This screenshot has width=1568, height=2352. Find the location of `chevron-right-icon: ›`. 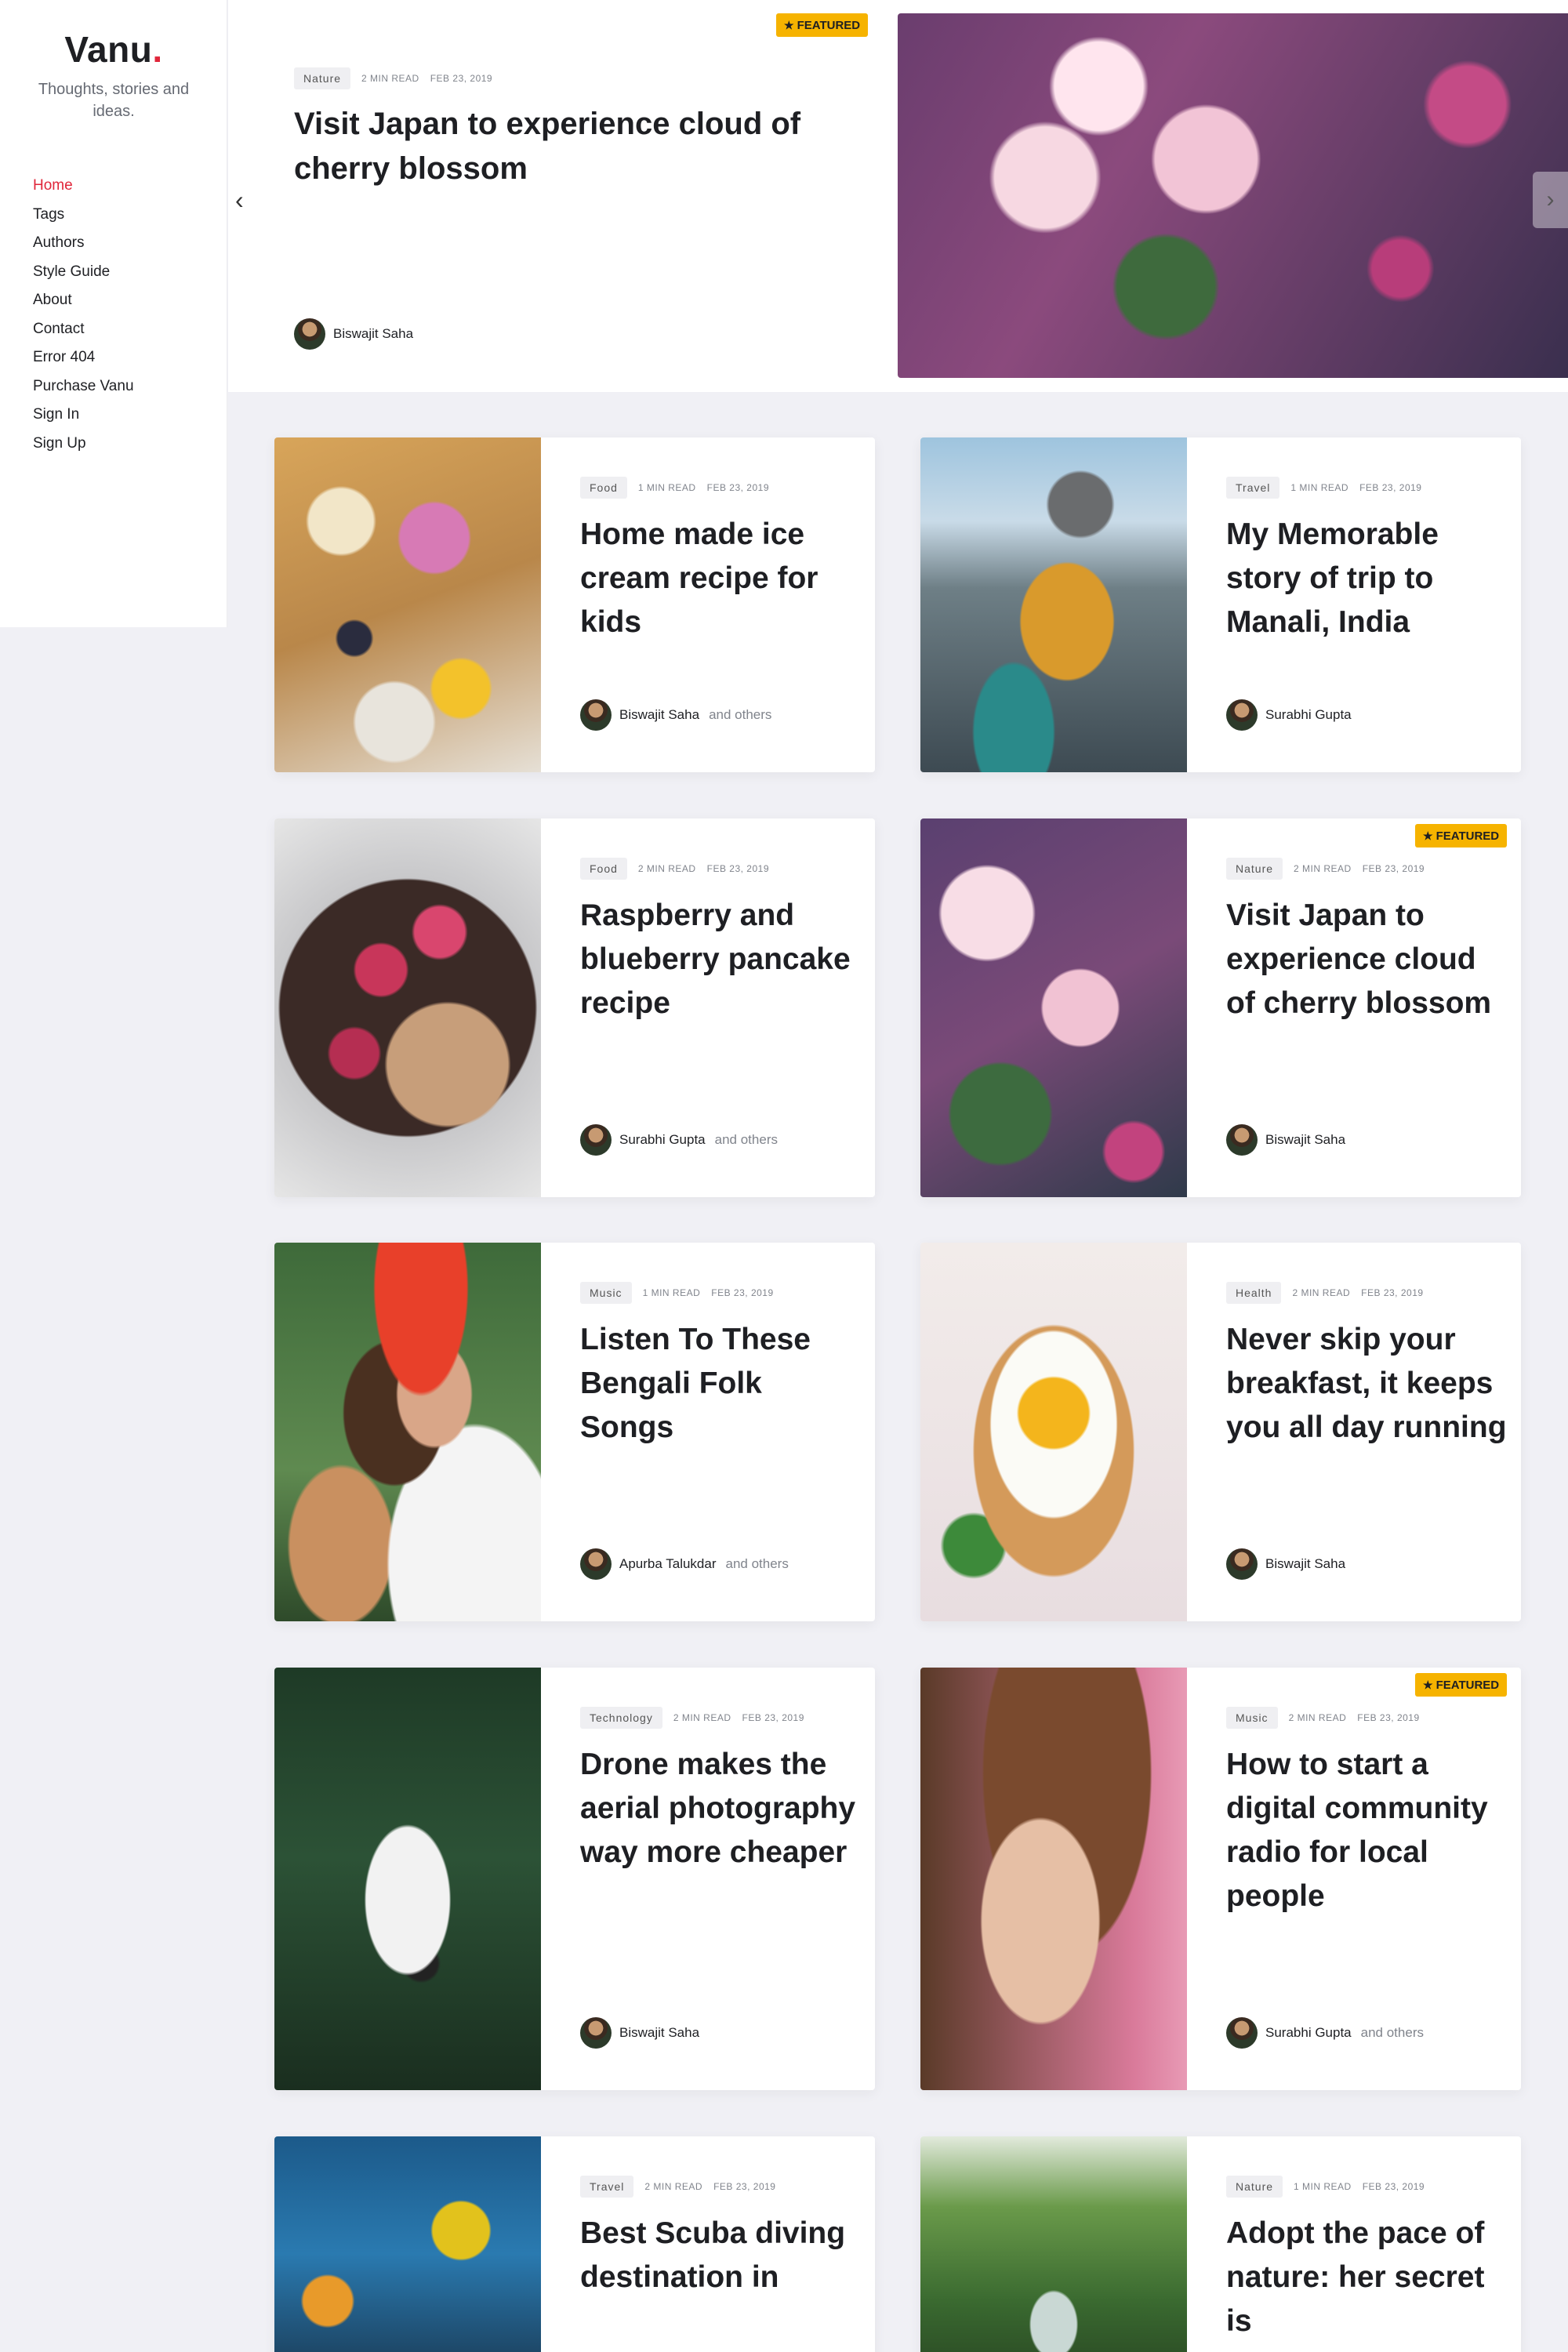

chevron-right-icon: › is located at coordinates (1550, 200).